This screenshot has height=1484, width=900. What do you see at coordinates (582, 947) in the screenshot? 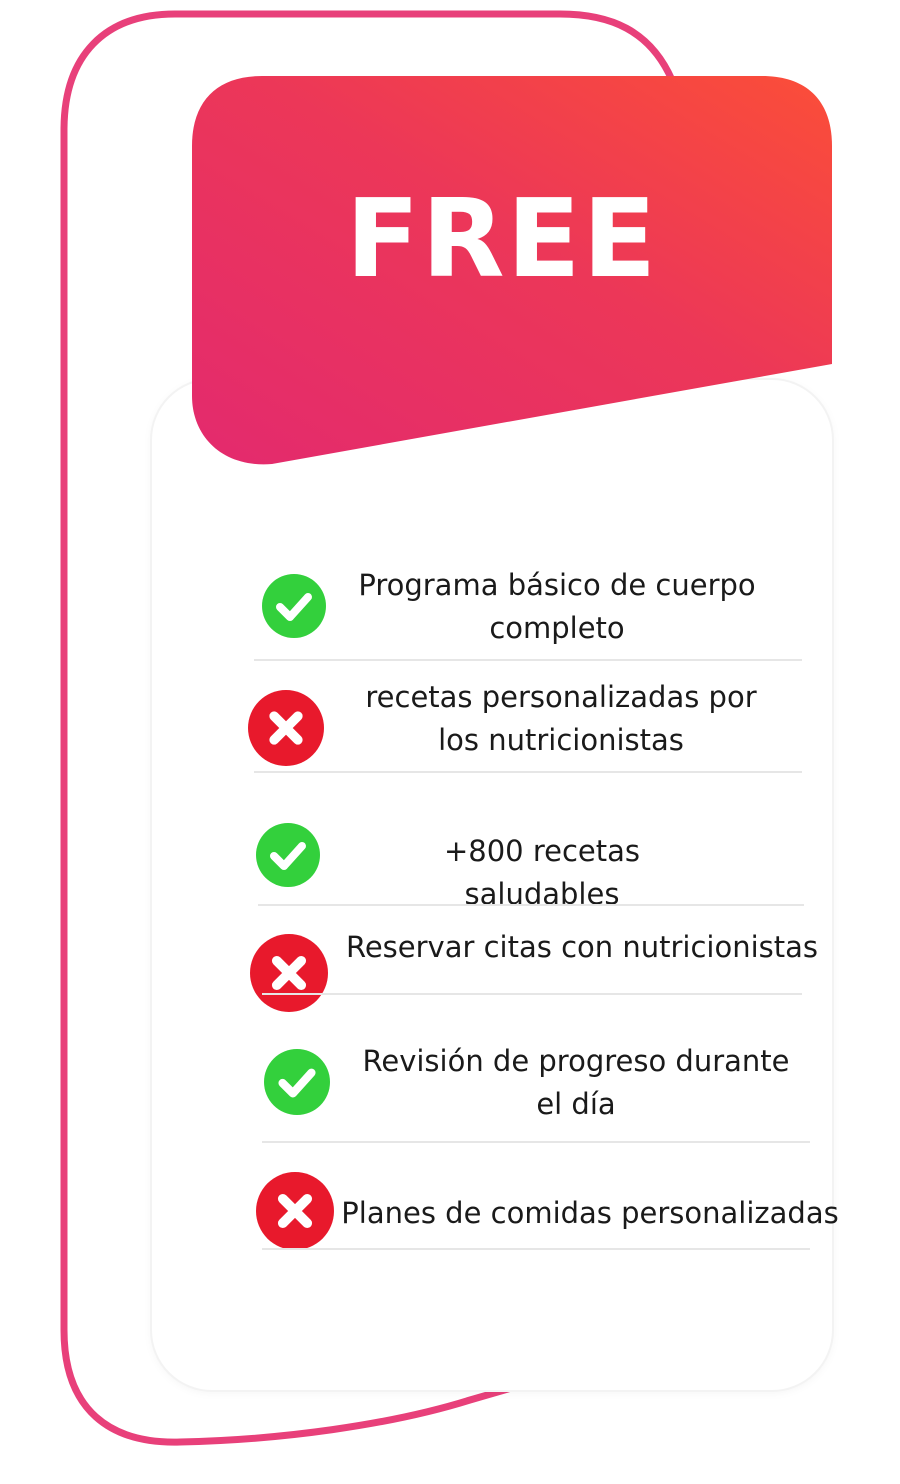
I see `feature-label: Reservar citas con nutricionistas` at bounding box center [582, 947].